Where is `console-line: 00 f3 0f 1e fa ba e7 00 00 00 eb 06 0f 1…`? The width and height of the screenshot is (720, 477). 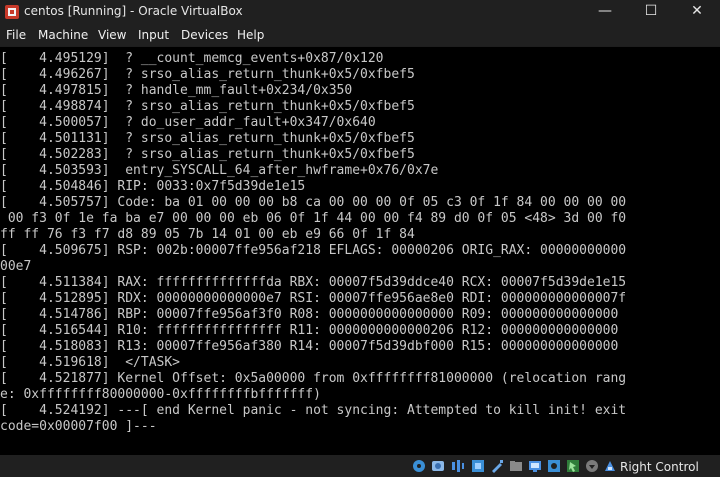 console-line: 00 f3 0f 1e fa ba e7 00 00 00 eb 06 0f 1… is located at coordinates (313, 218).